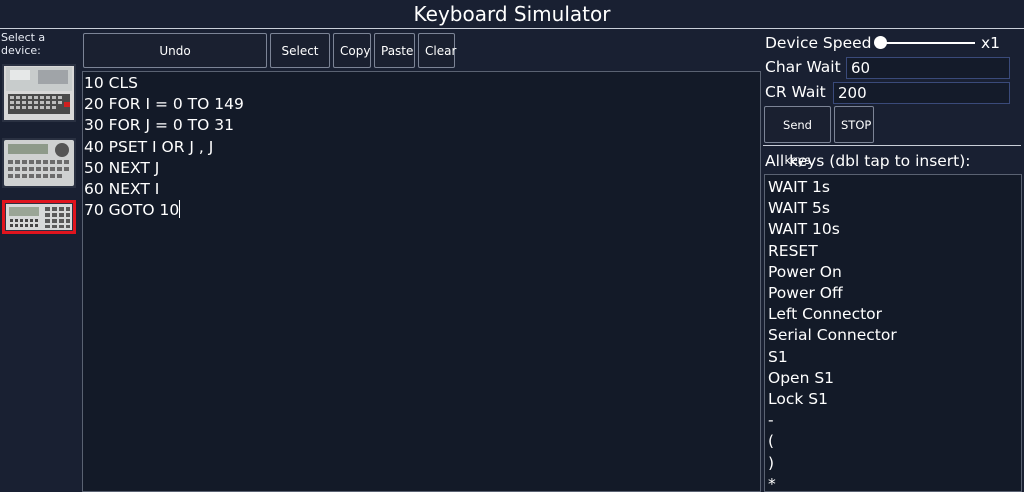 The height and width of the screenshot is (492, 1024). I want to click on key-item: ), so click(894, 463).